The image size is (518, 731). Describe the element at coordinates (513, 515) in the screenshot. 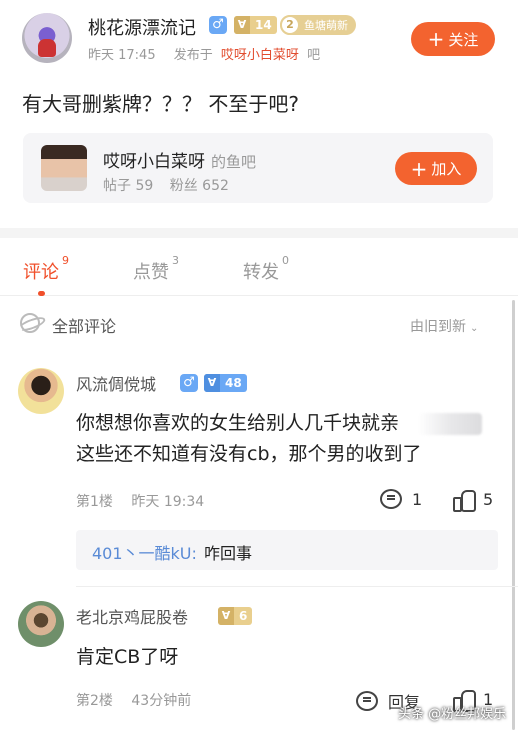

I see `scrollbar` at that location.